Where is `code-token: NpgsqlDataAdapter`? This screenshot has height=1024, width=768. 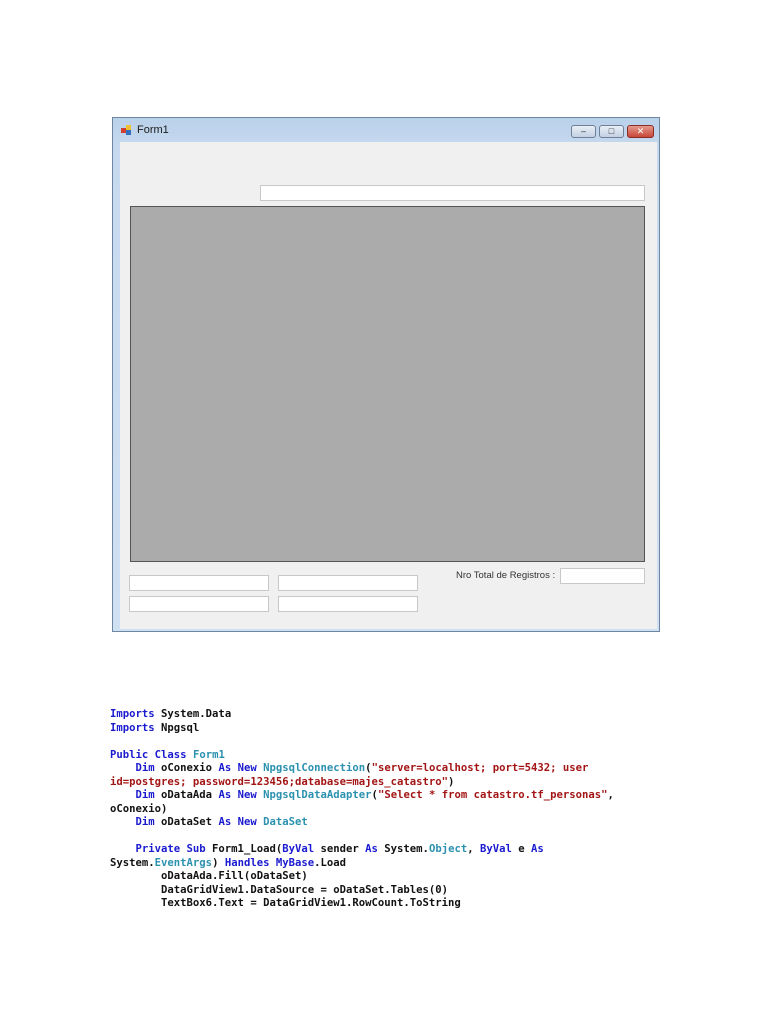 code-token: NpgsqlDataAdapter is located at coordinates (317, 795).